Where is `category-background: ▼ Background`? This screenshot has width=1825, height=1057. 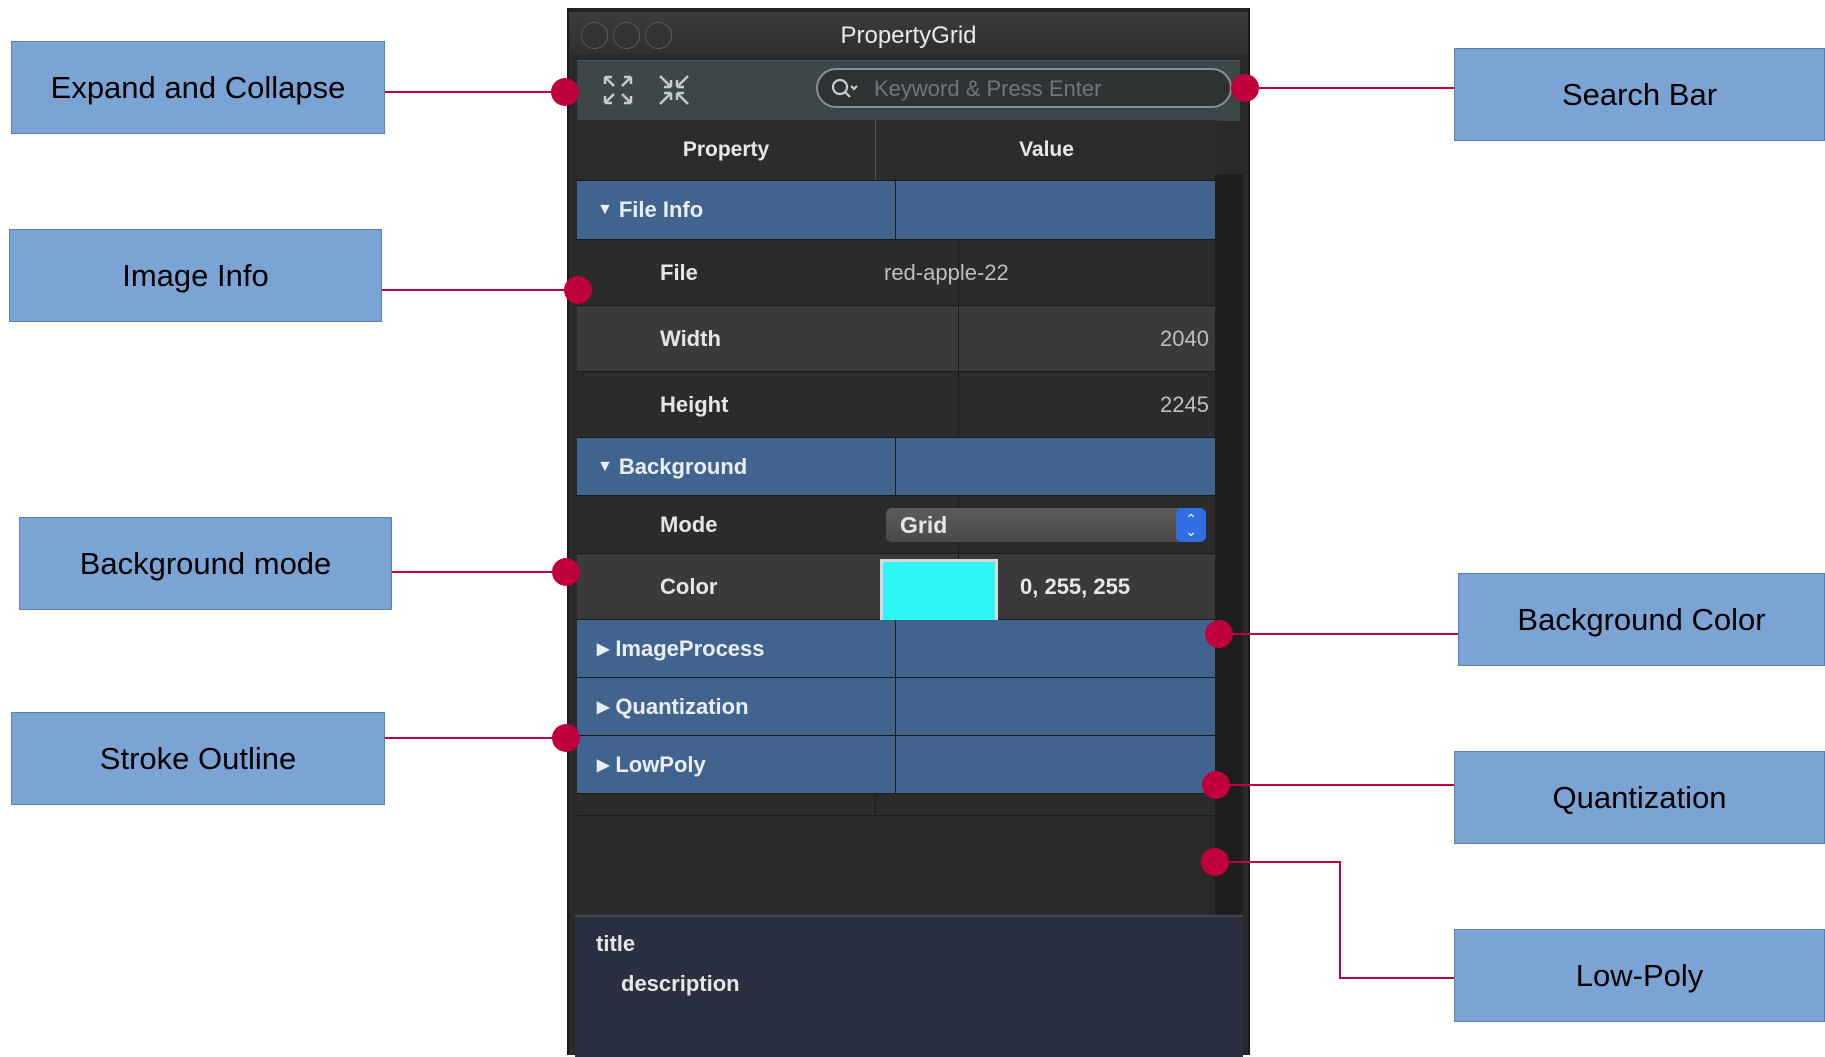
category-background: ▼ Background is located at coordinates (897, 467).